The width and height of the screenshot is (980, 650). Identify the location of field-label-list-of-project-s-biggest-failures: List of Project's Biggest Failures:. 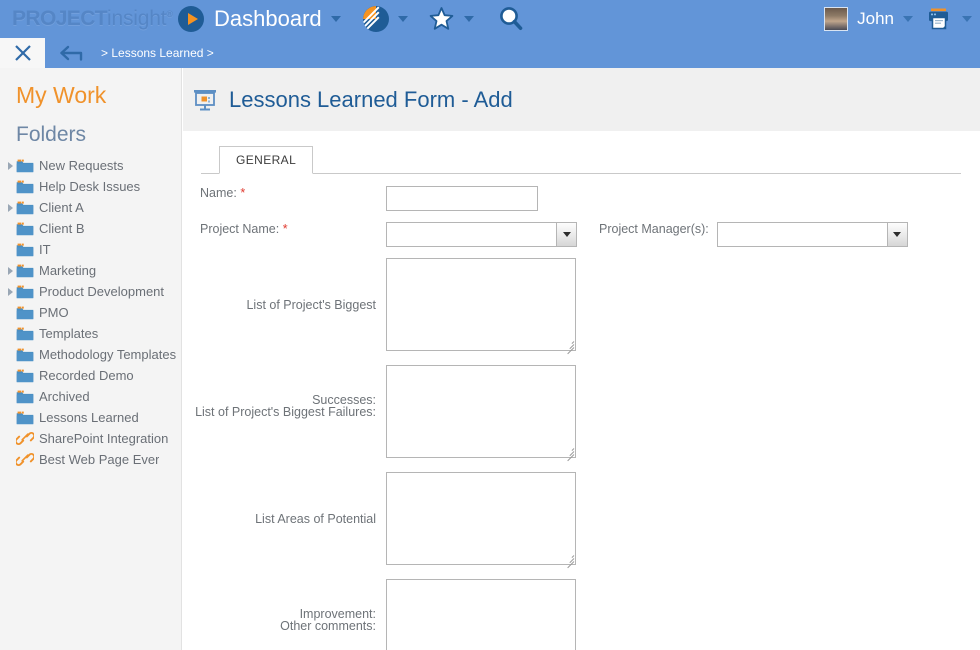
(284, 412).